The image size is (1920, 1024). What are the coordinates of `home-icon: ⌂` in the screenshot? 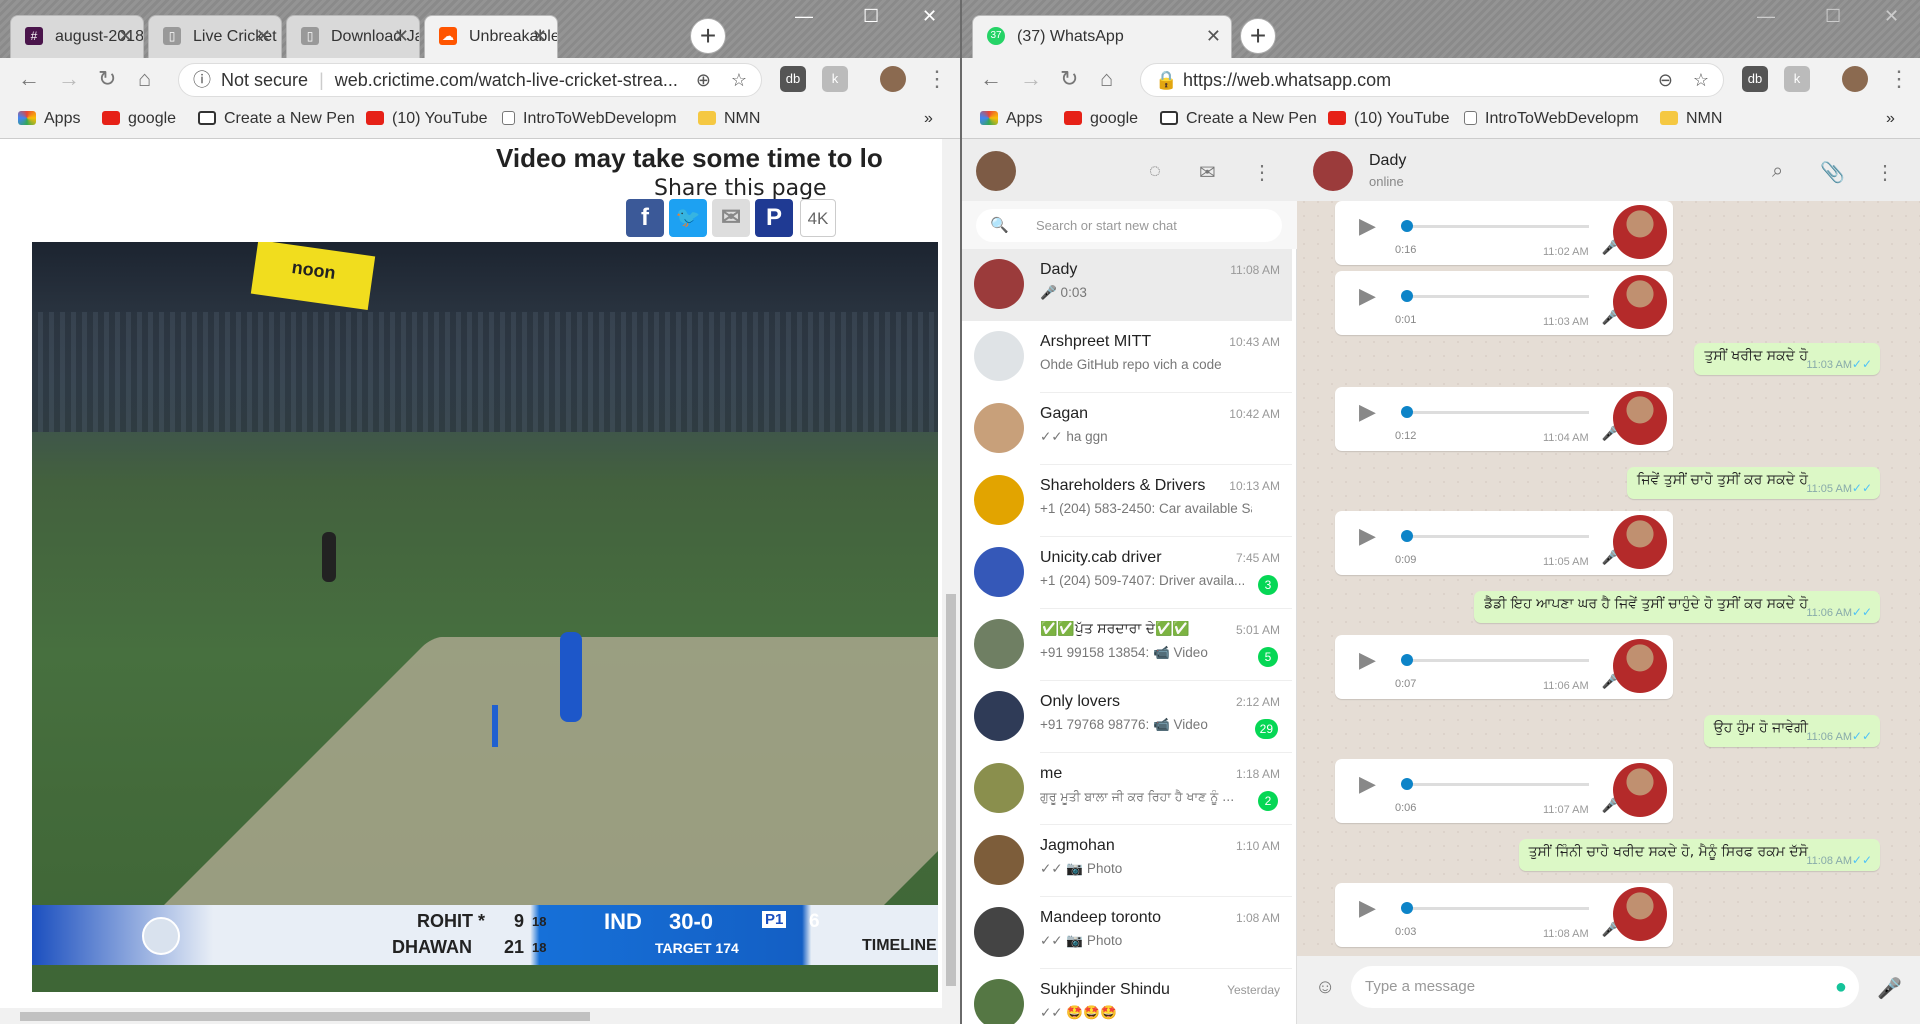 It's located at (1106, 79).